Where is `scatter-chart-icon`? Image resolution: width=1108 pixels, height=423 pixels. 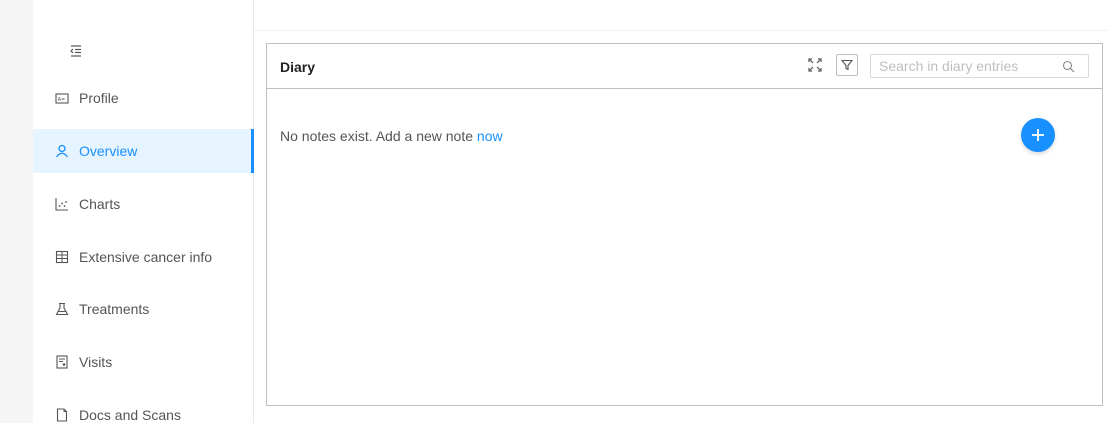 scatter-chart-icon is located at coordinates (62, 204).